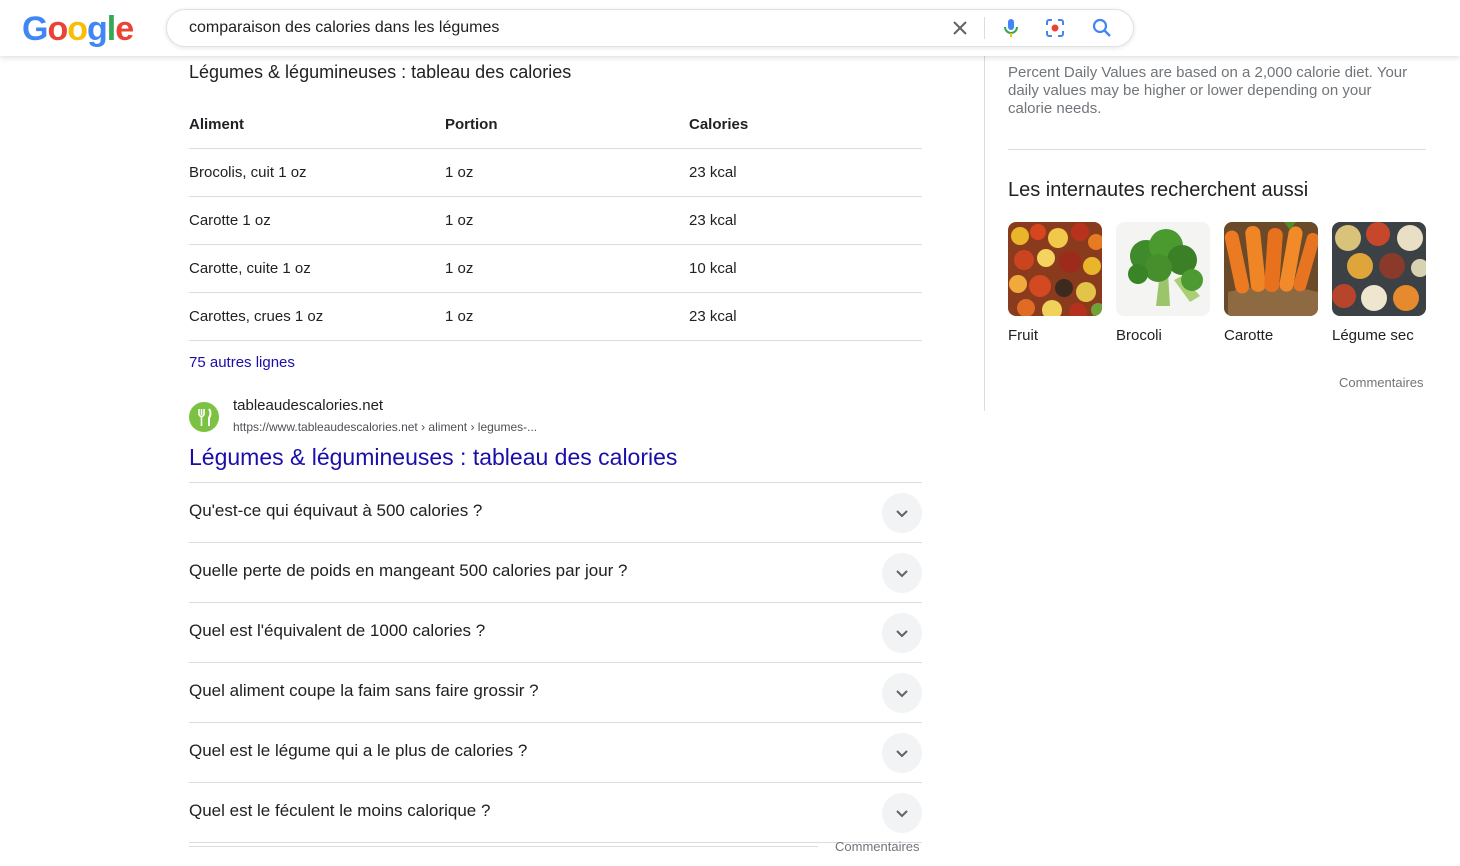  I want to click on table-cell: Carotte 1 oz, so click(317, 220).